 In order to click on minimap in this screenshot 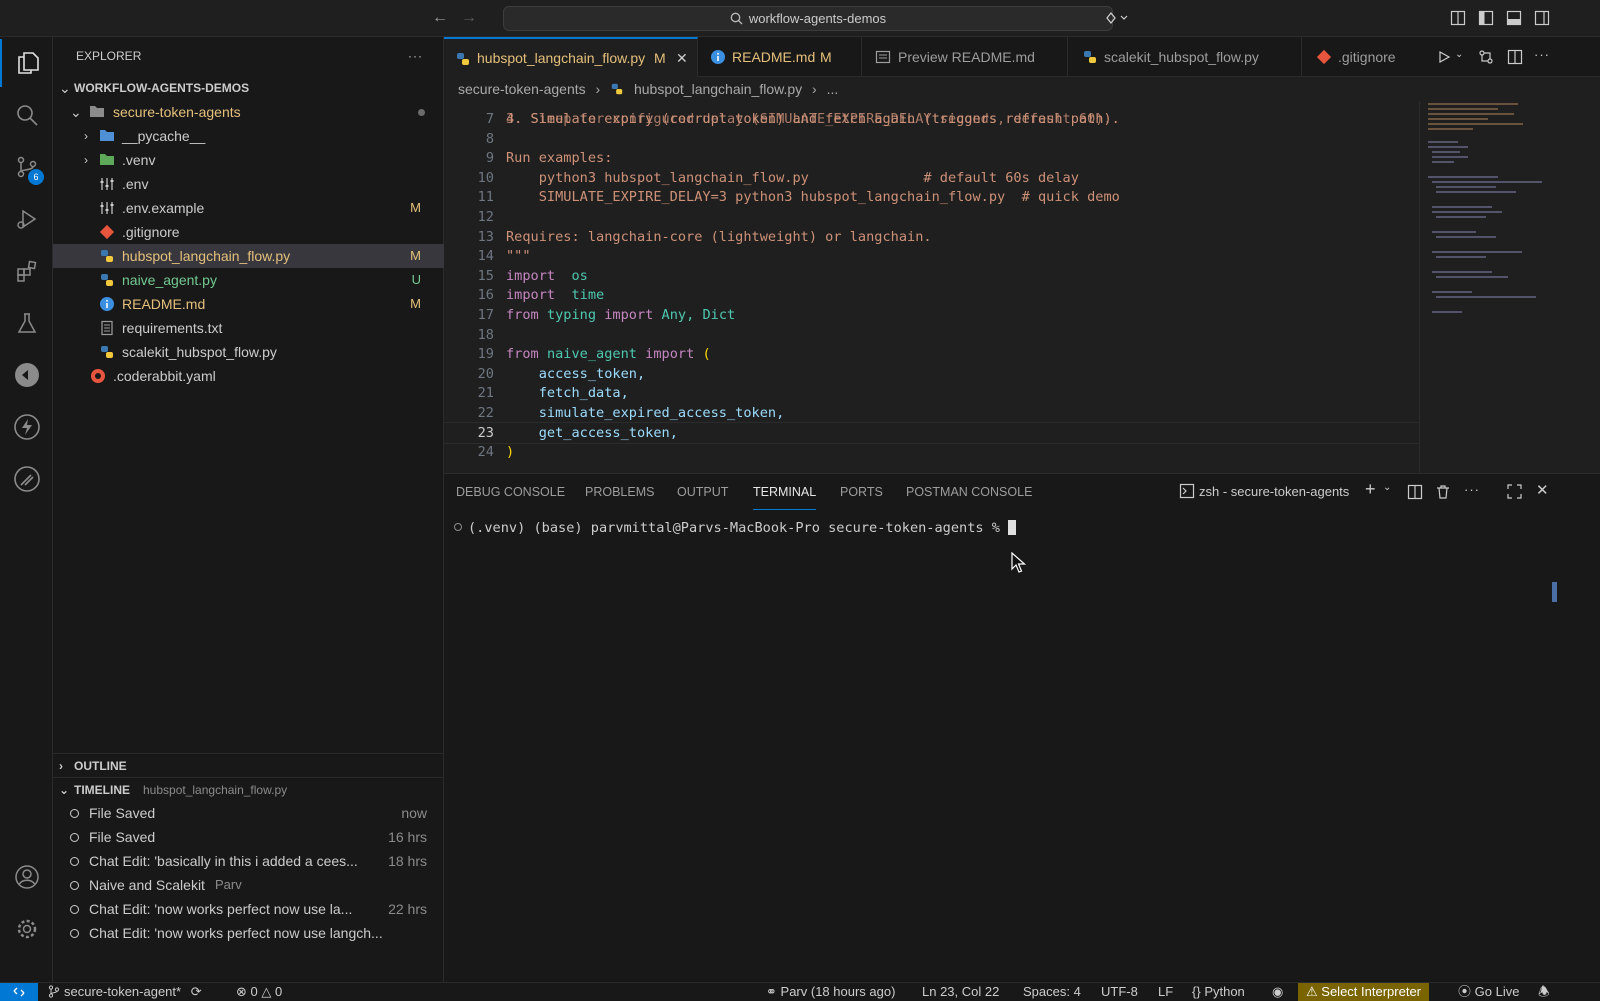, I will do `click(1486, 287)`.